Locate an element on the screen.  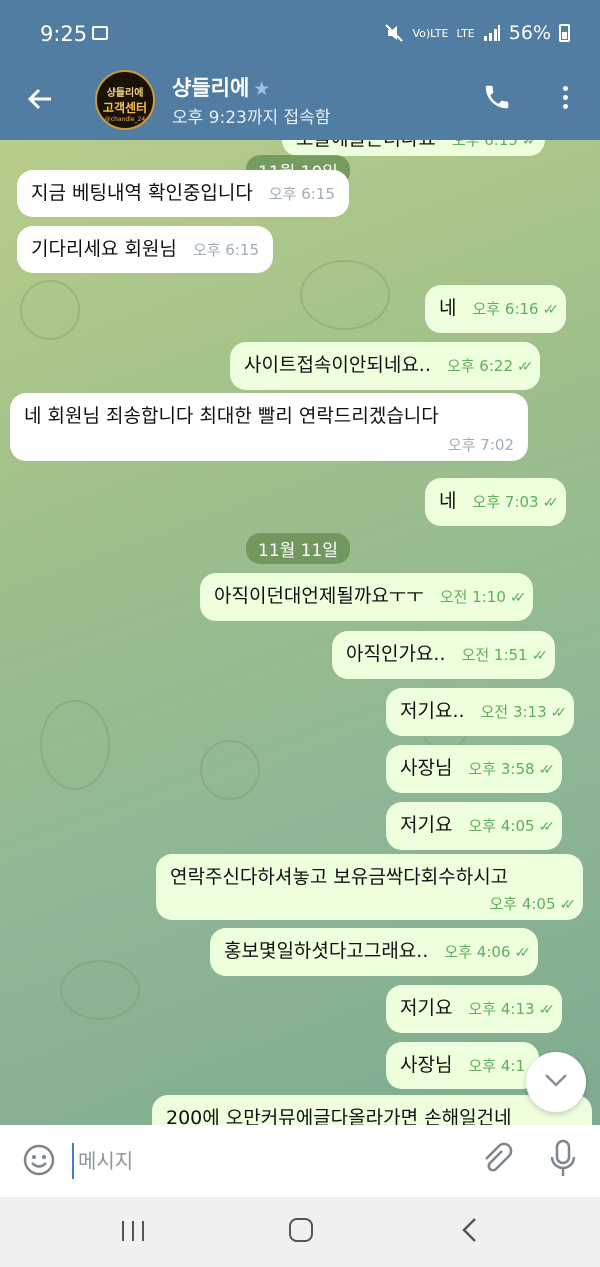
message-meta: 오전 3:13 ✓✓ is located at coordinates (524, 712).